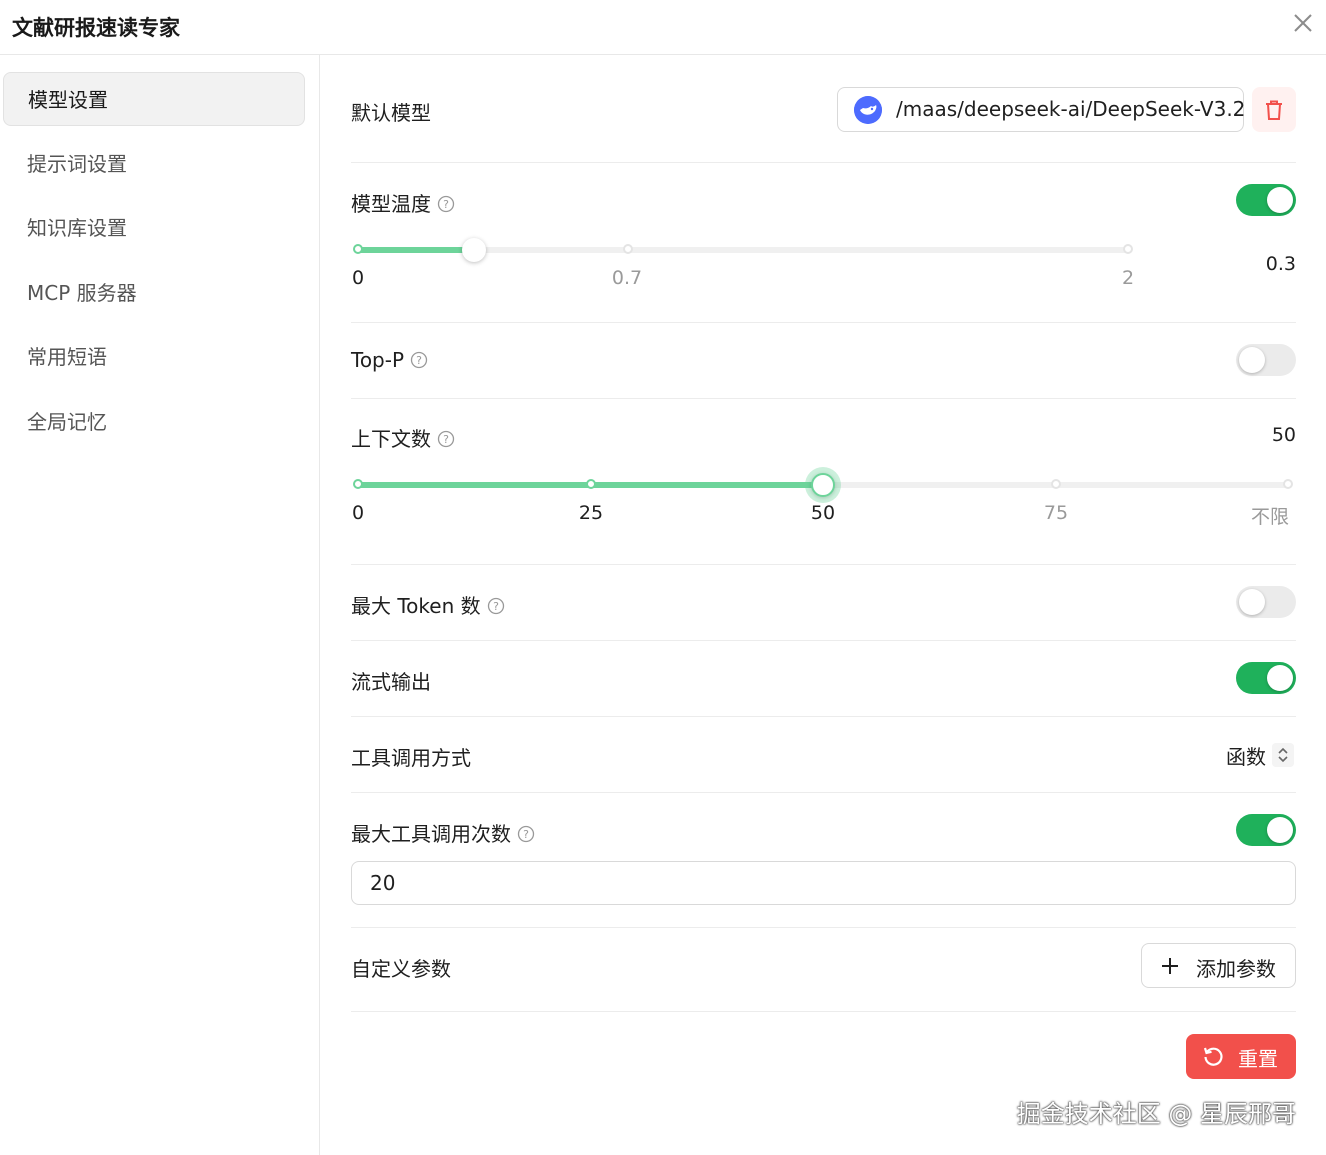 This screenshot has height=1155, width=1326. Describe the element at coordinates (403, 202) in the screenshot. I see `temperature-label: 模型温度?` at that location.